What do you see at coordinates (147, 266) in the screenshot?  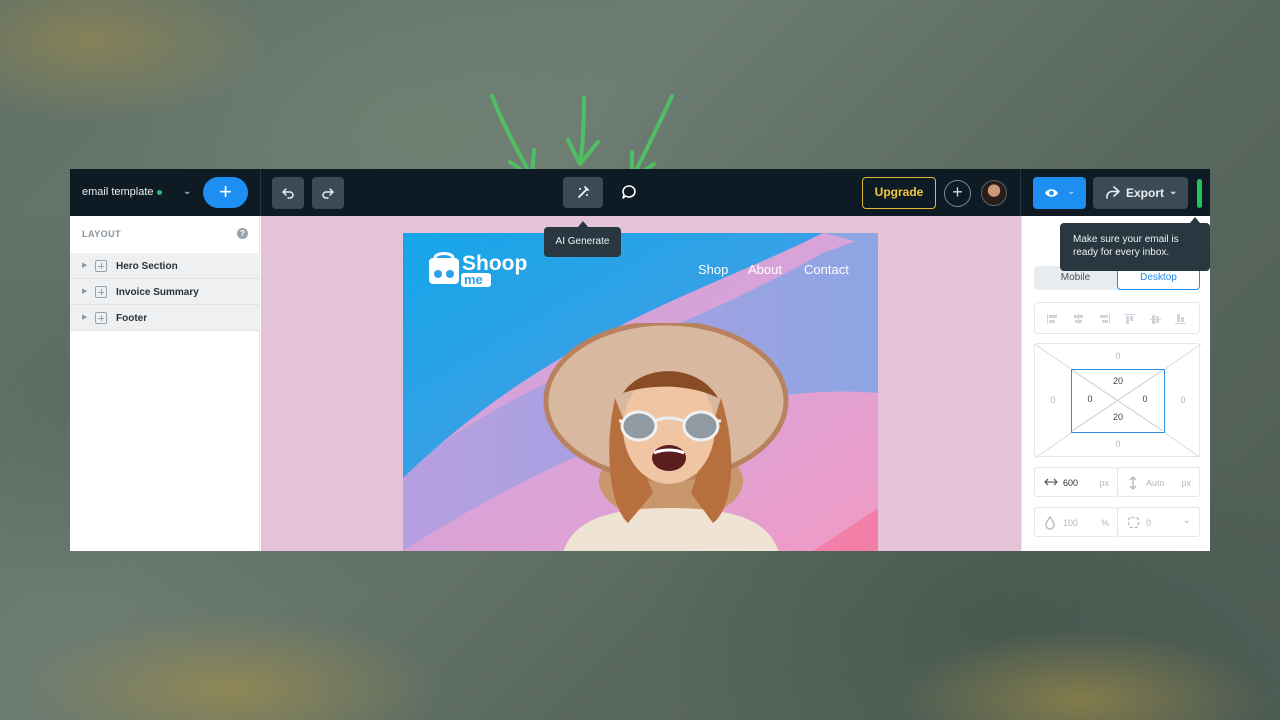 I see `layer-label: Hero Section` at bounding box center [147, 266].